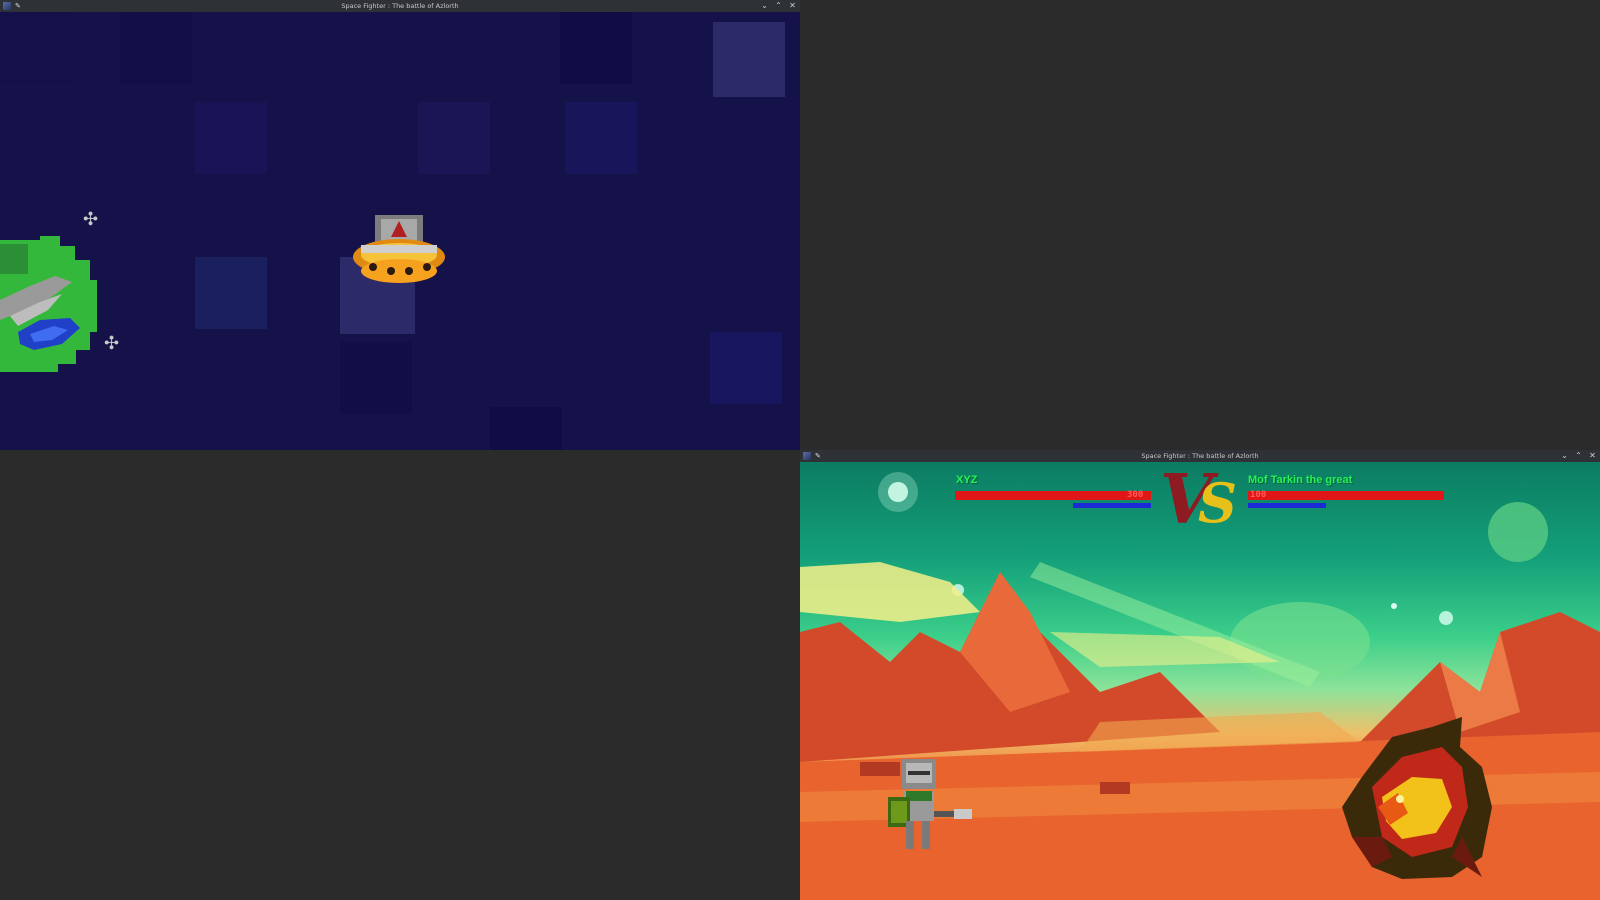  What do you see at coordinates (1300, 480) in the screenshot?
I see `enemy-name: Mof Tarkin the great` at bounding box center [1300, 480].